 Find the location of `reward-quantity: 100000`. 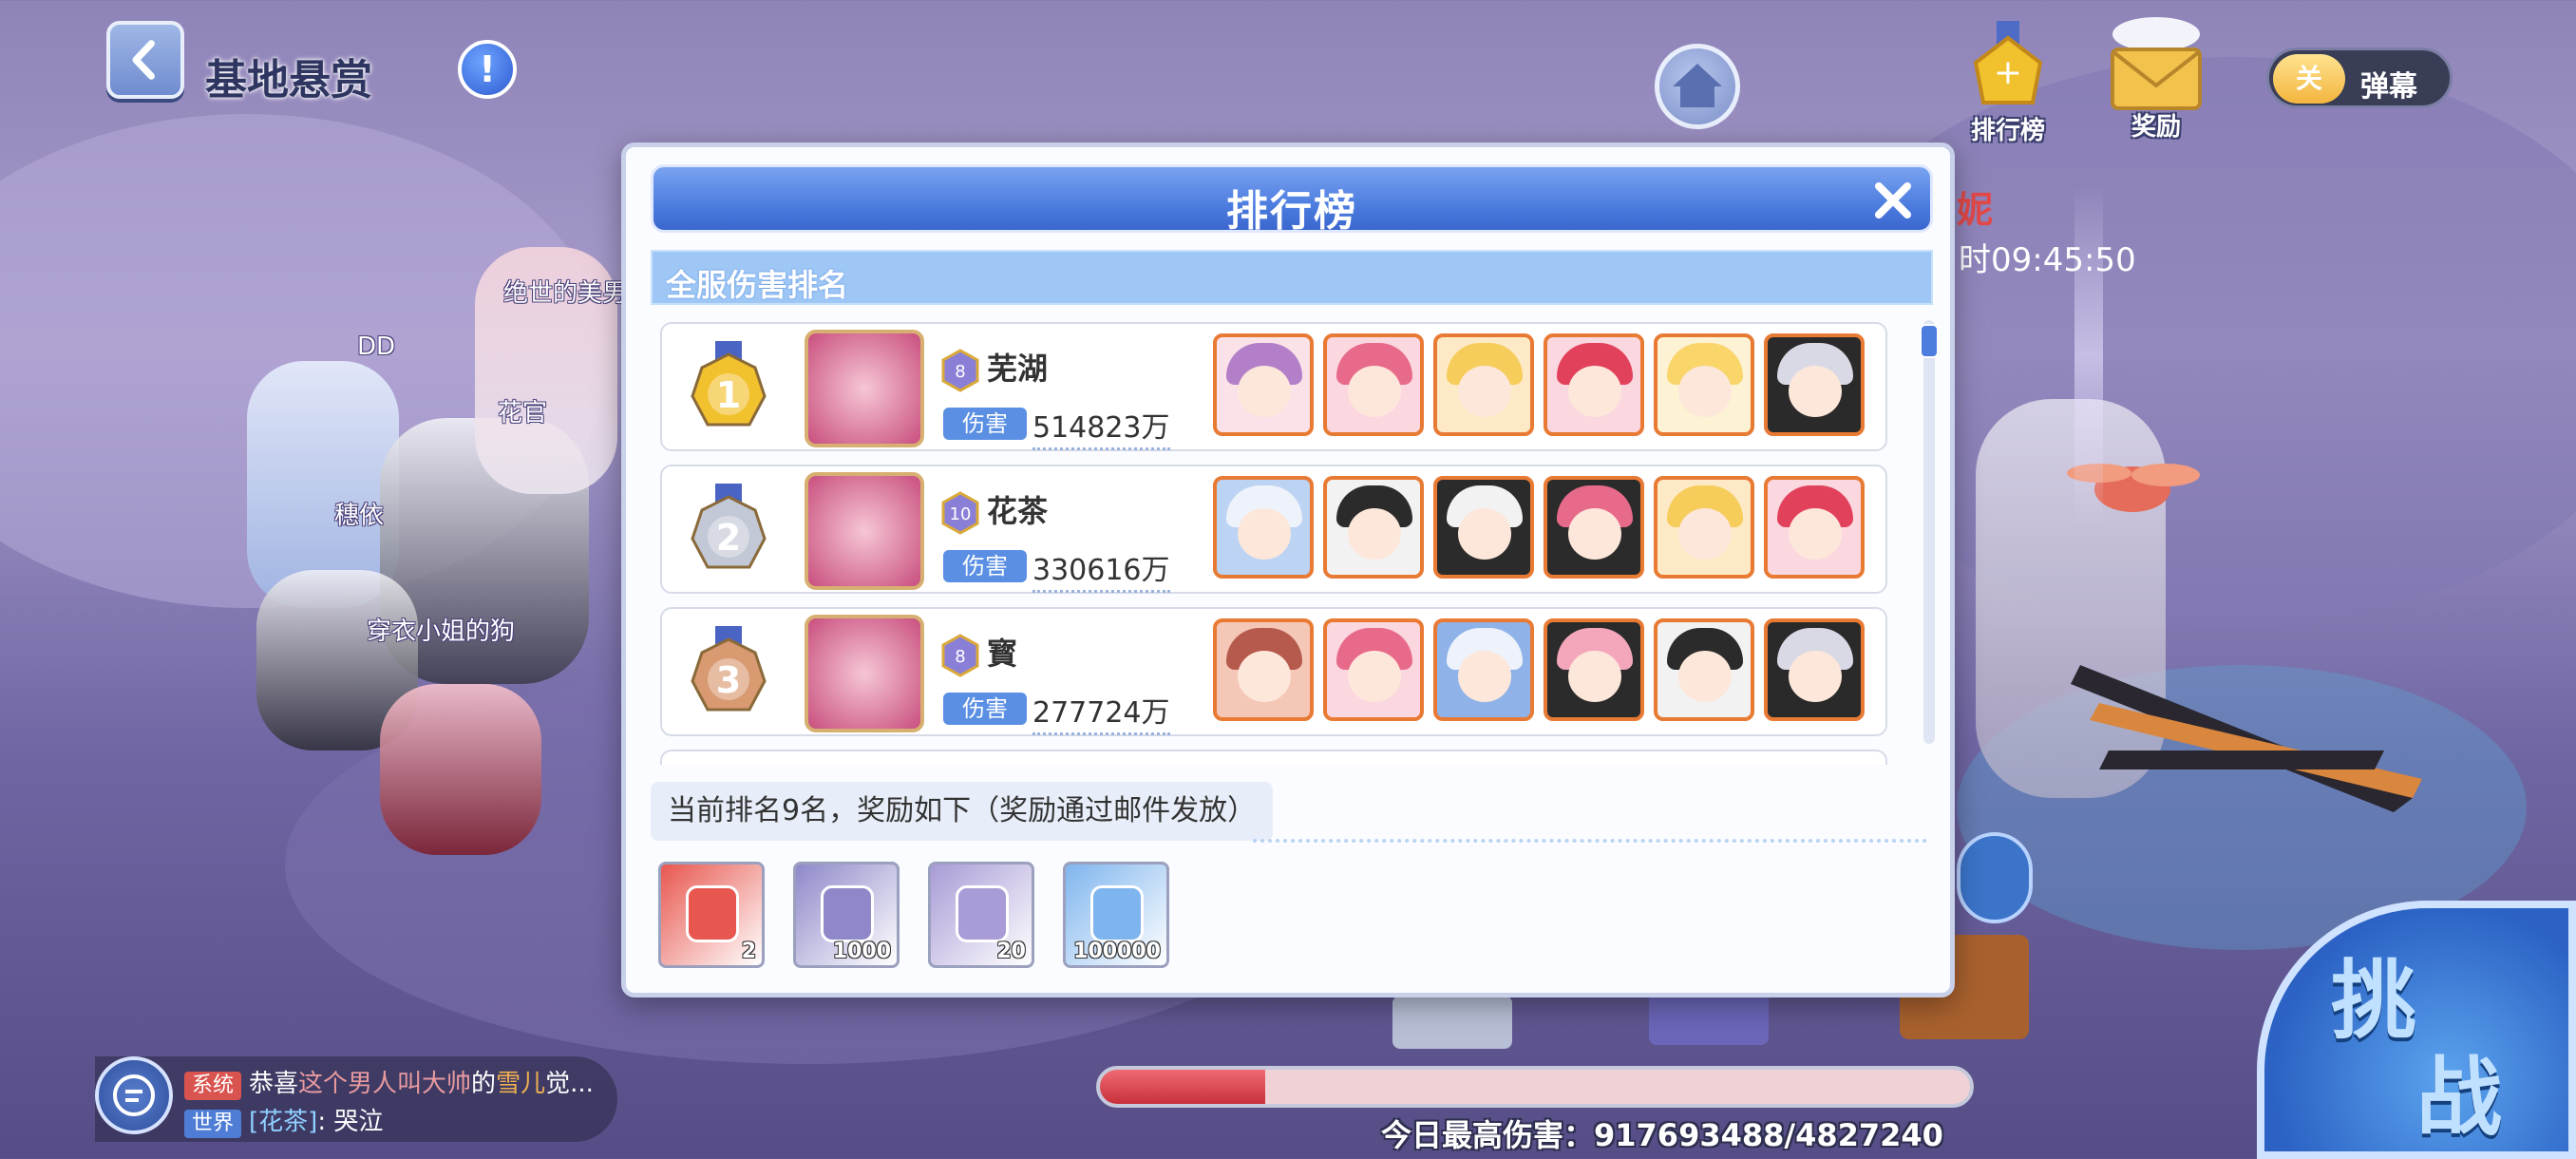

reward-quantity: 100000 is located at coordinates (1117, 951).